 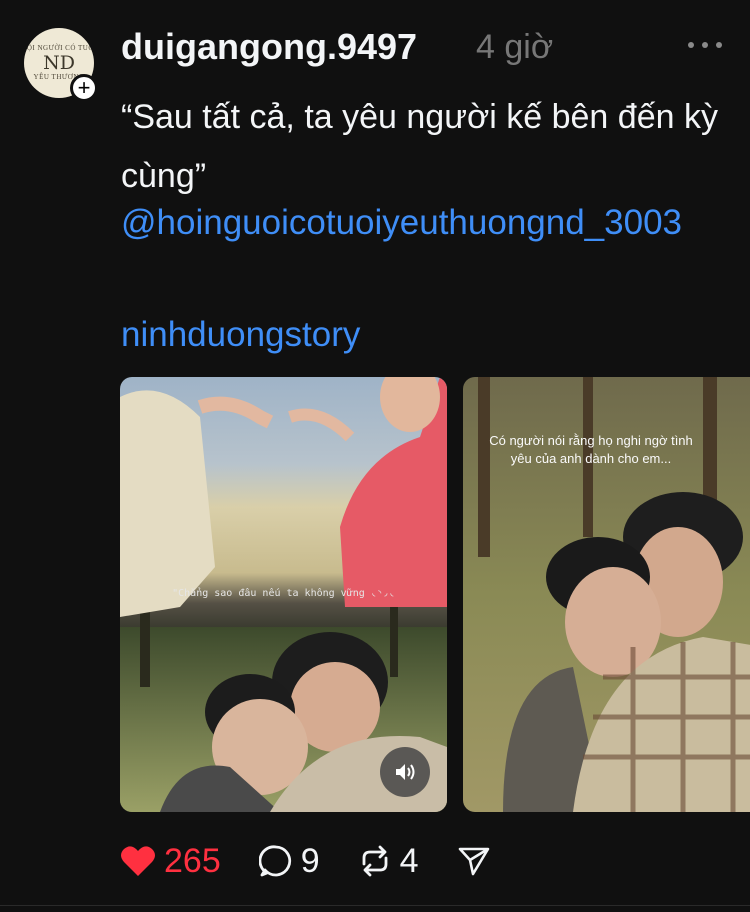 What do you see at coordinates (192, 860) in the screenshot?
I see `like-count: 265` at bounding box center [192, 860].